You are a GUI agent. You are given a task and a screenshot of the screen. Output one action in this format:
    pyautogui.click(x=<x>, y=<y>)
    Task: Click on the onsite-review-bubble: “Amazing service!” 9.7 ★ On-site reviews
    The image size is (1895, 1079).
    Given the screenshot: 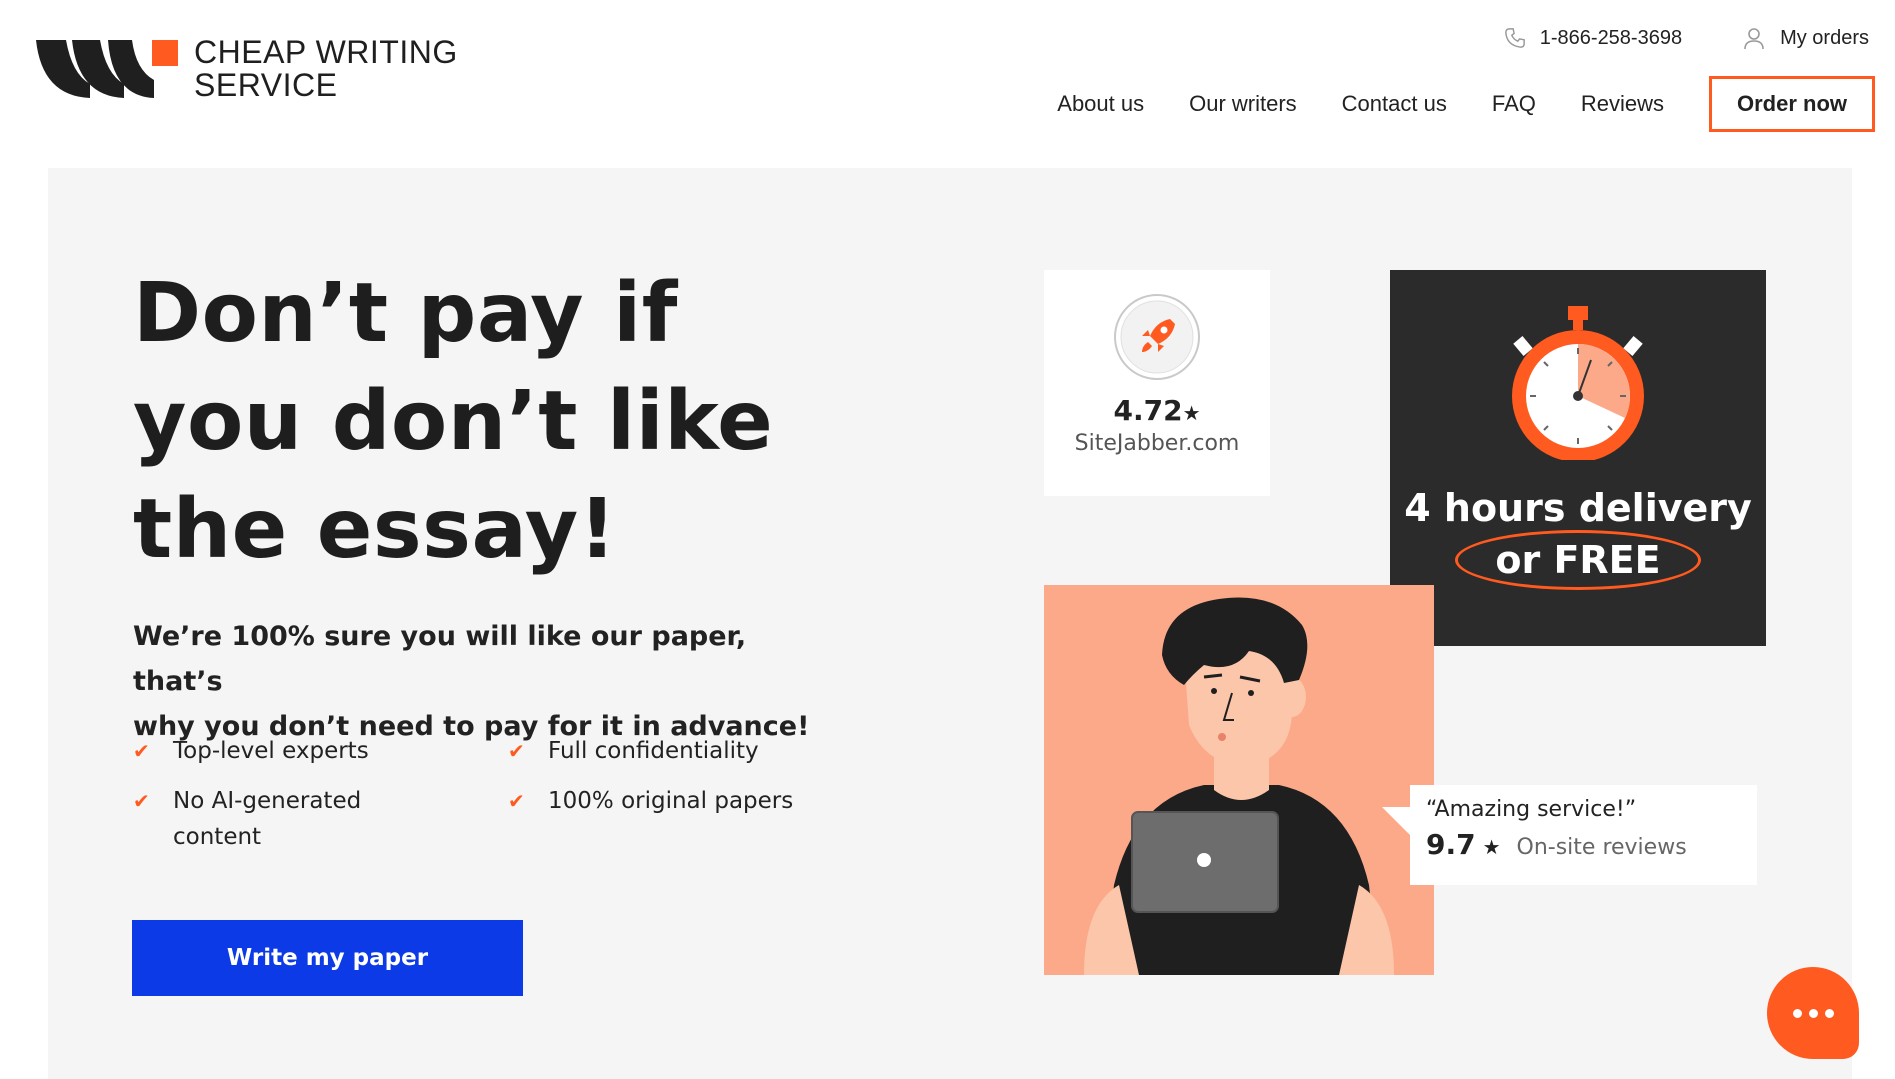 What is the action you would take?
    pyautogui.click(x=1569, y=835)
    